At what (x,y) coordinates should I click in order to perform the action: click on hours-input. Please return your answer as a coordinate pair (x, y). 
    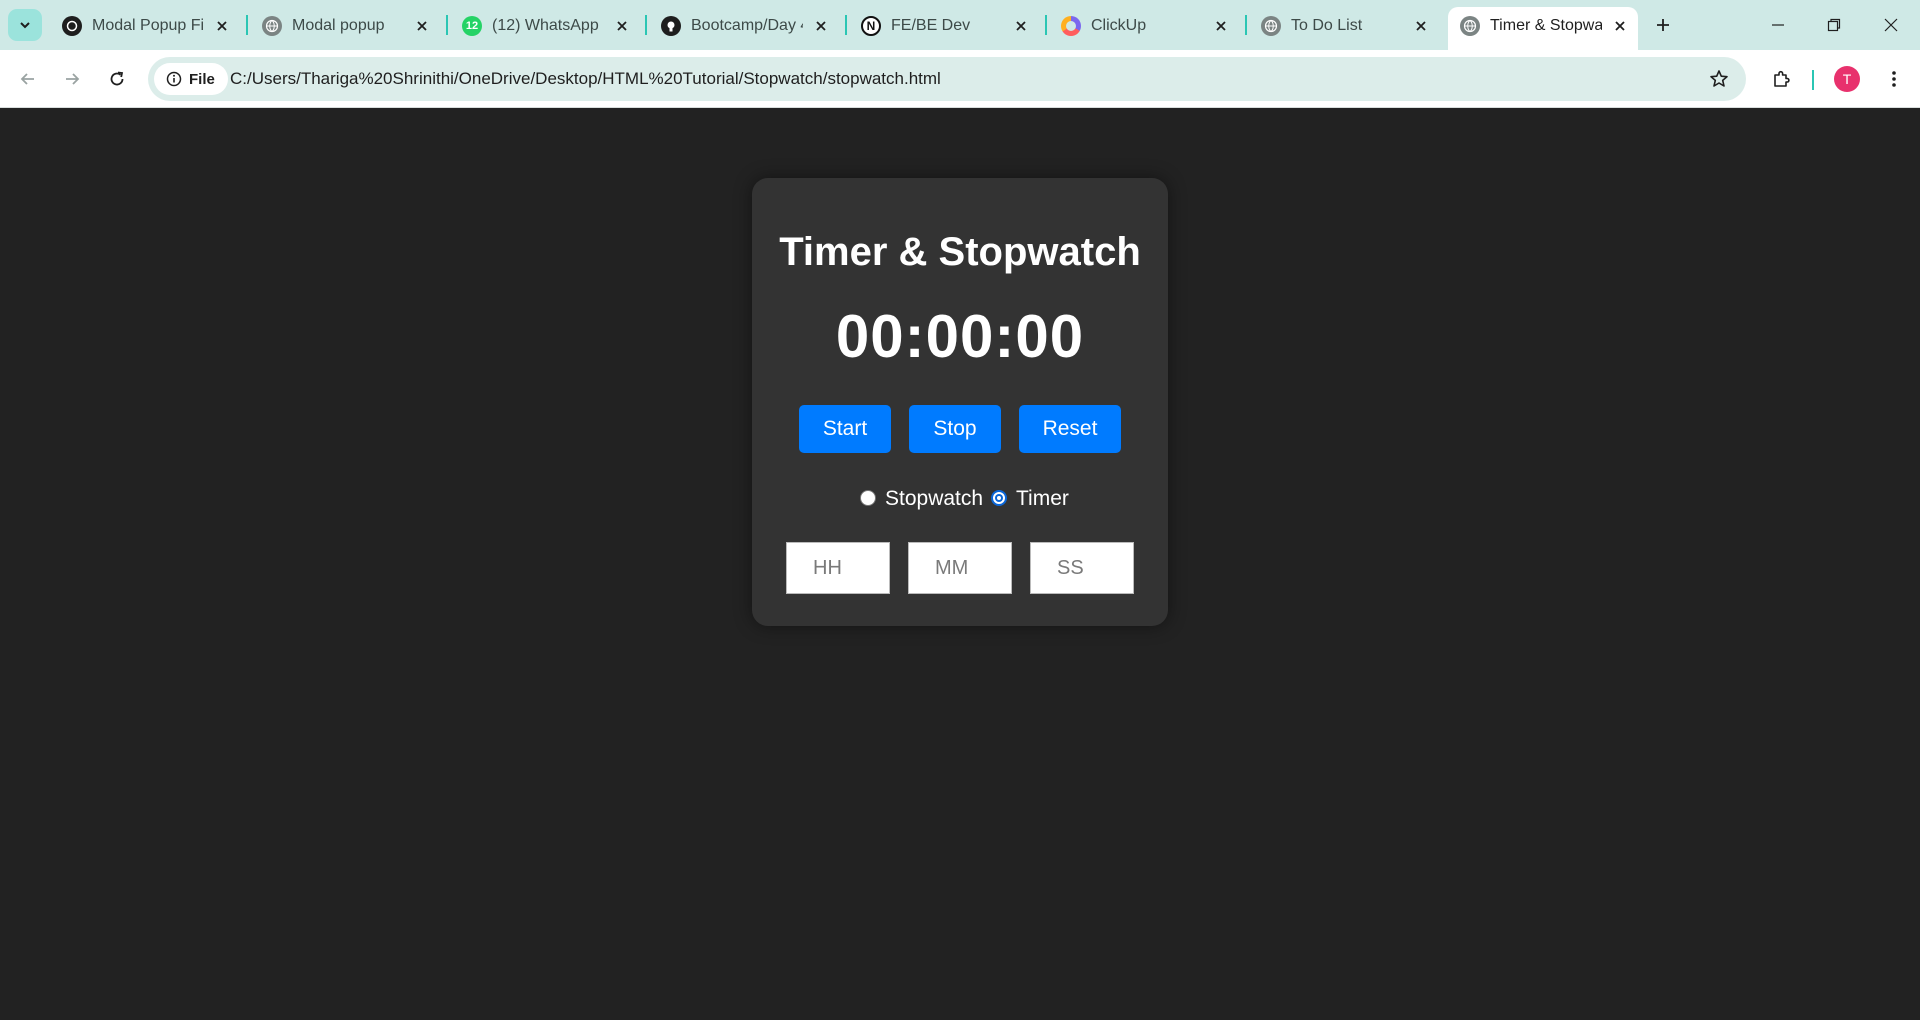
    Looking at the image, I should click on (838, 568).